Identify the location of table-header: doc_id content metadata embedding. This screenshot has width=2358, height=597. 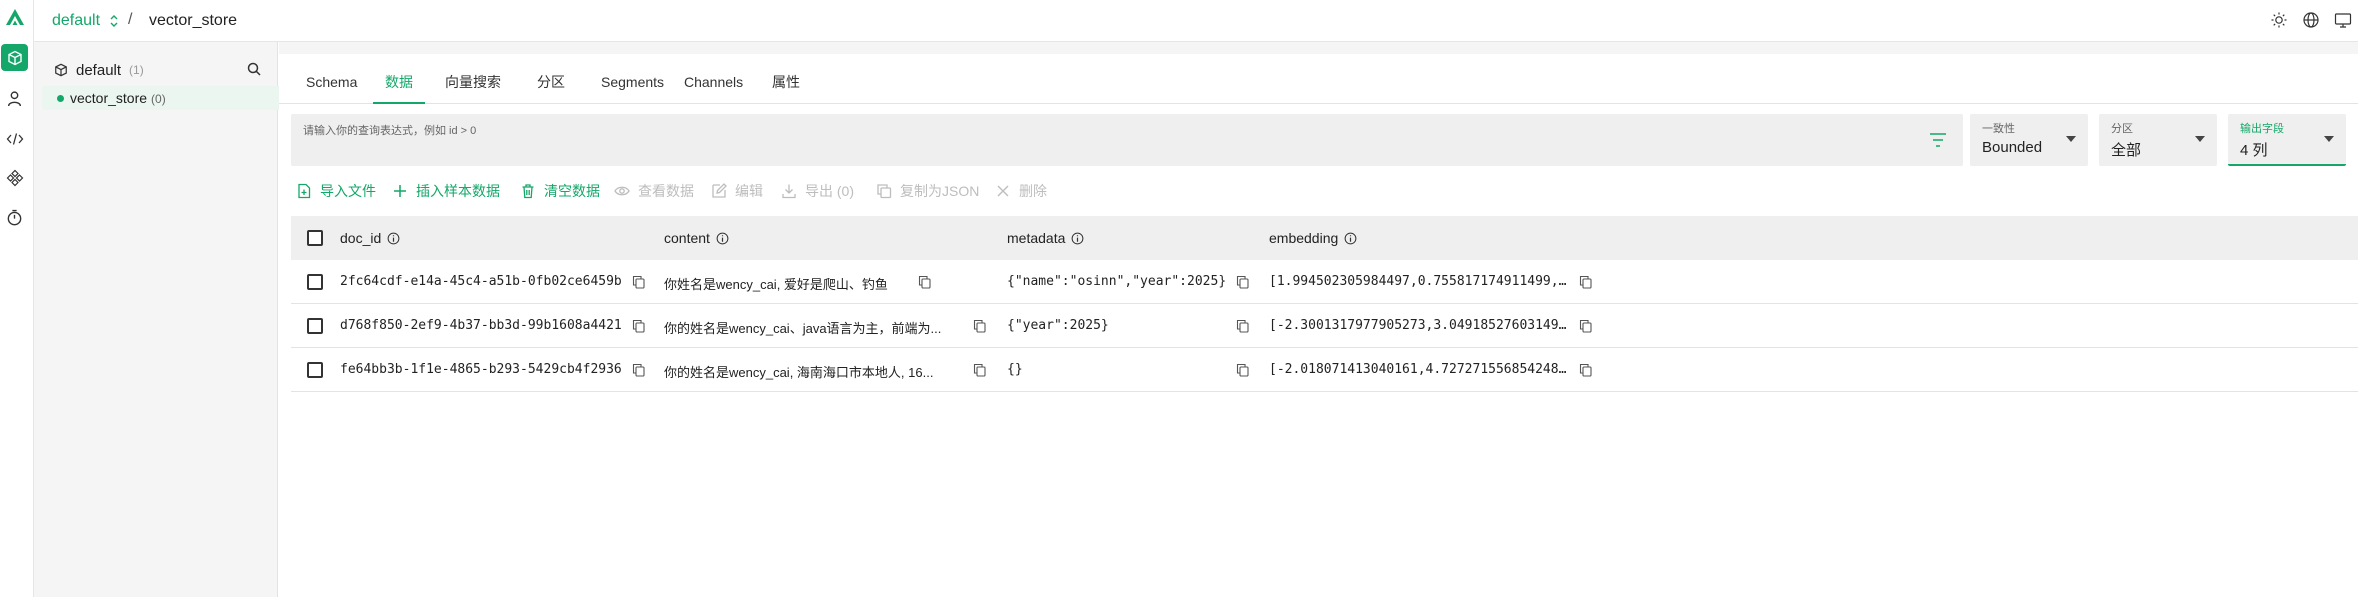
(1324, 238).